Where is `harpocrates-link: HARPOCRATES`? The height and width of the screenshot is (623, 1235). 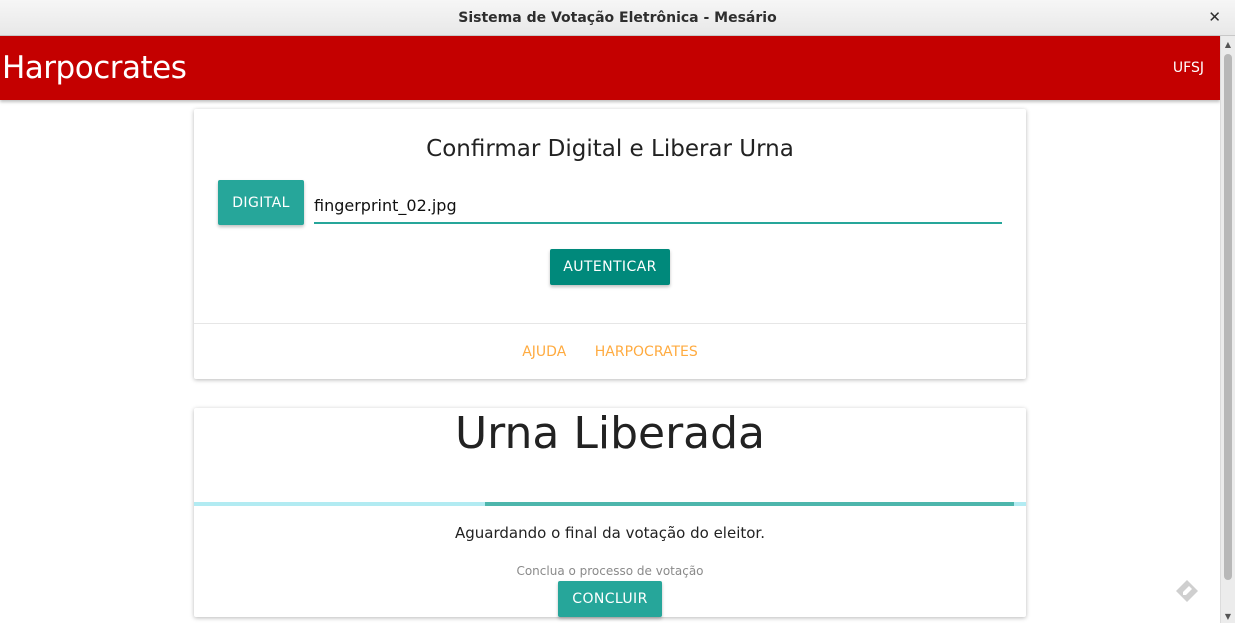 harpocrates-link: HARPOCRATES is located at coordinates (646, 352).